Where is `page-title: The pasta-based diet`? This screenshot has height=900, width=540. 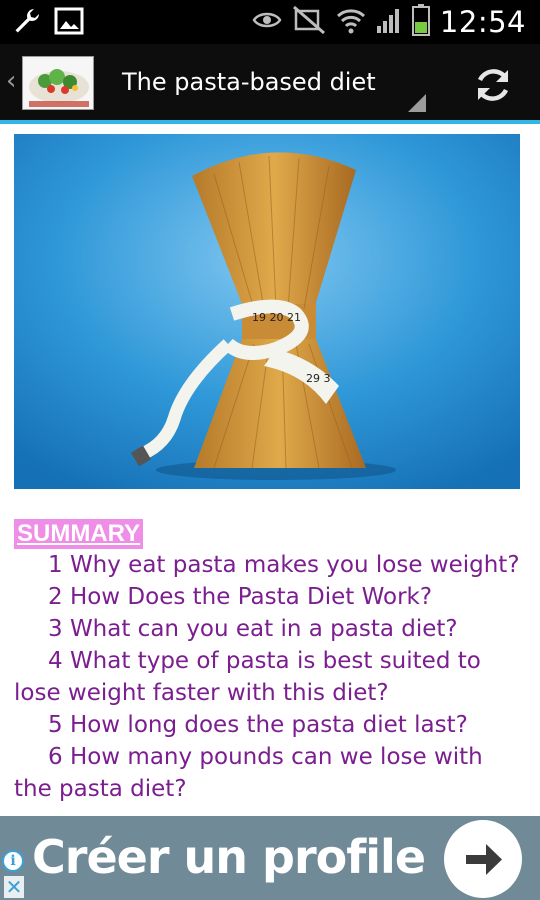
page-title: The pasta-based diet is located at coordinates (249, 82).